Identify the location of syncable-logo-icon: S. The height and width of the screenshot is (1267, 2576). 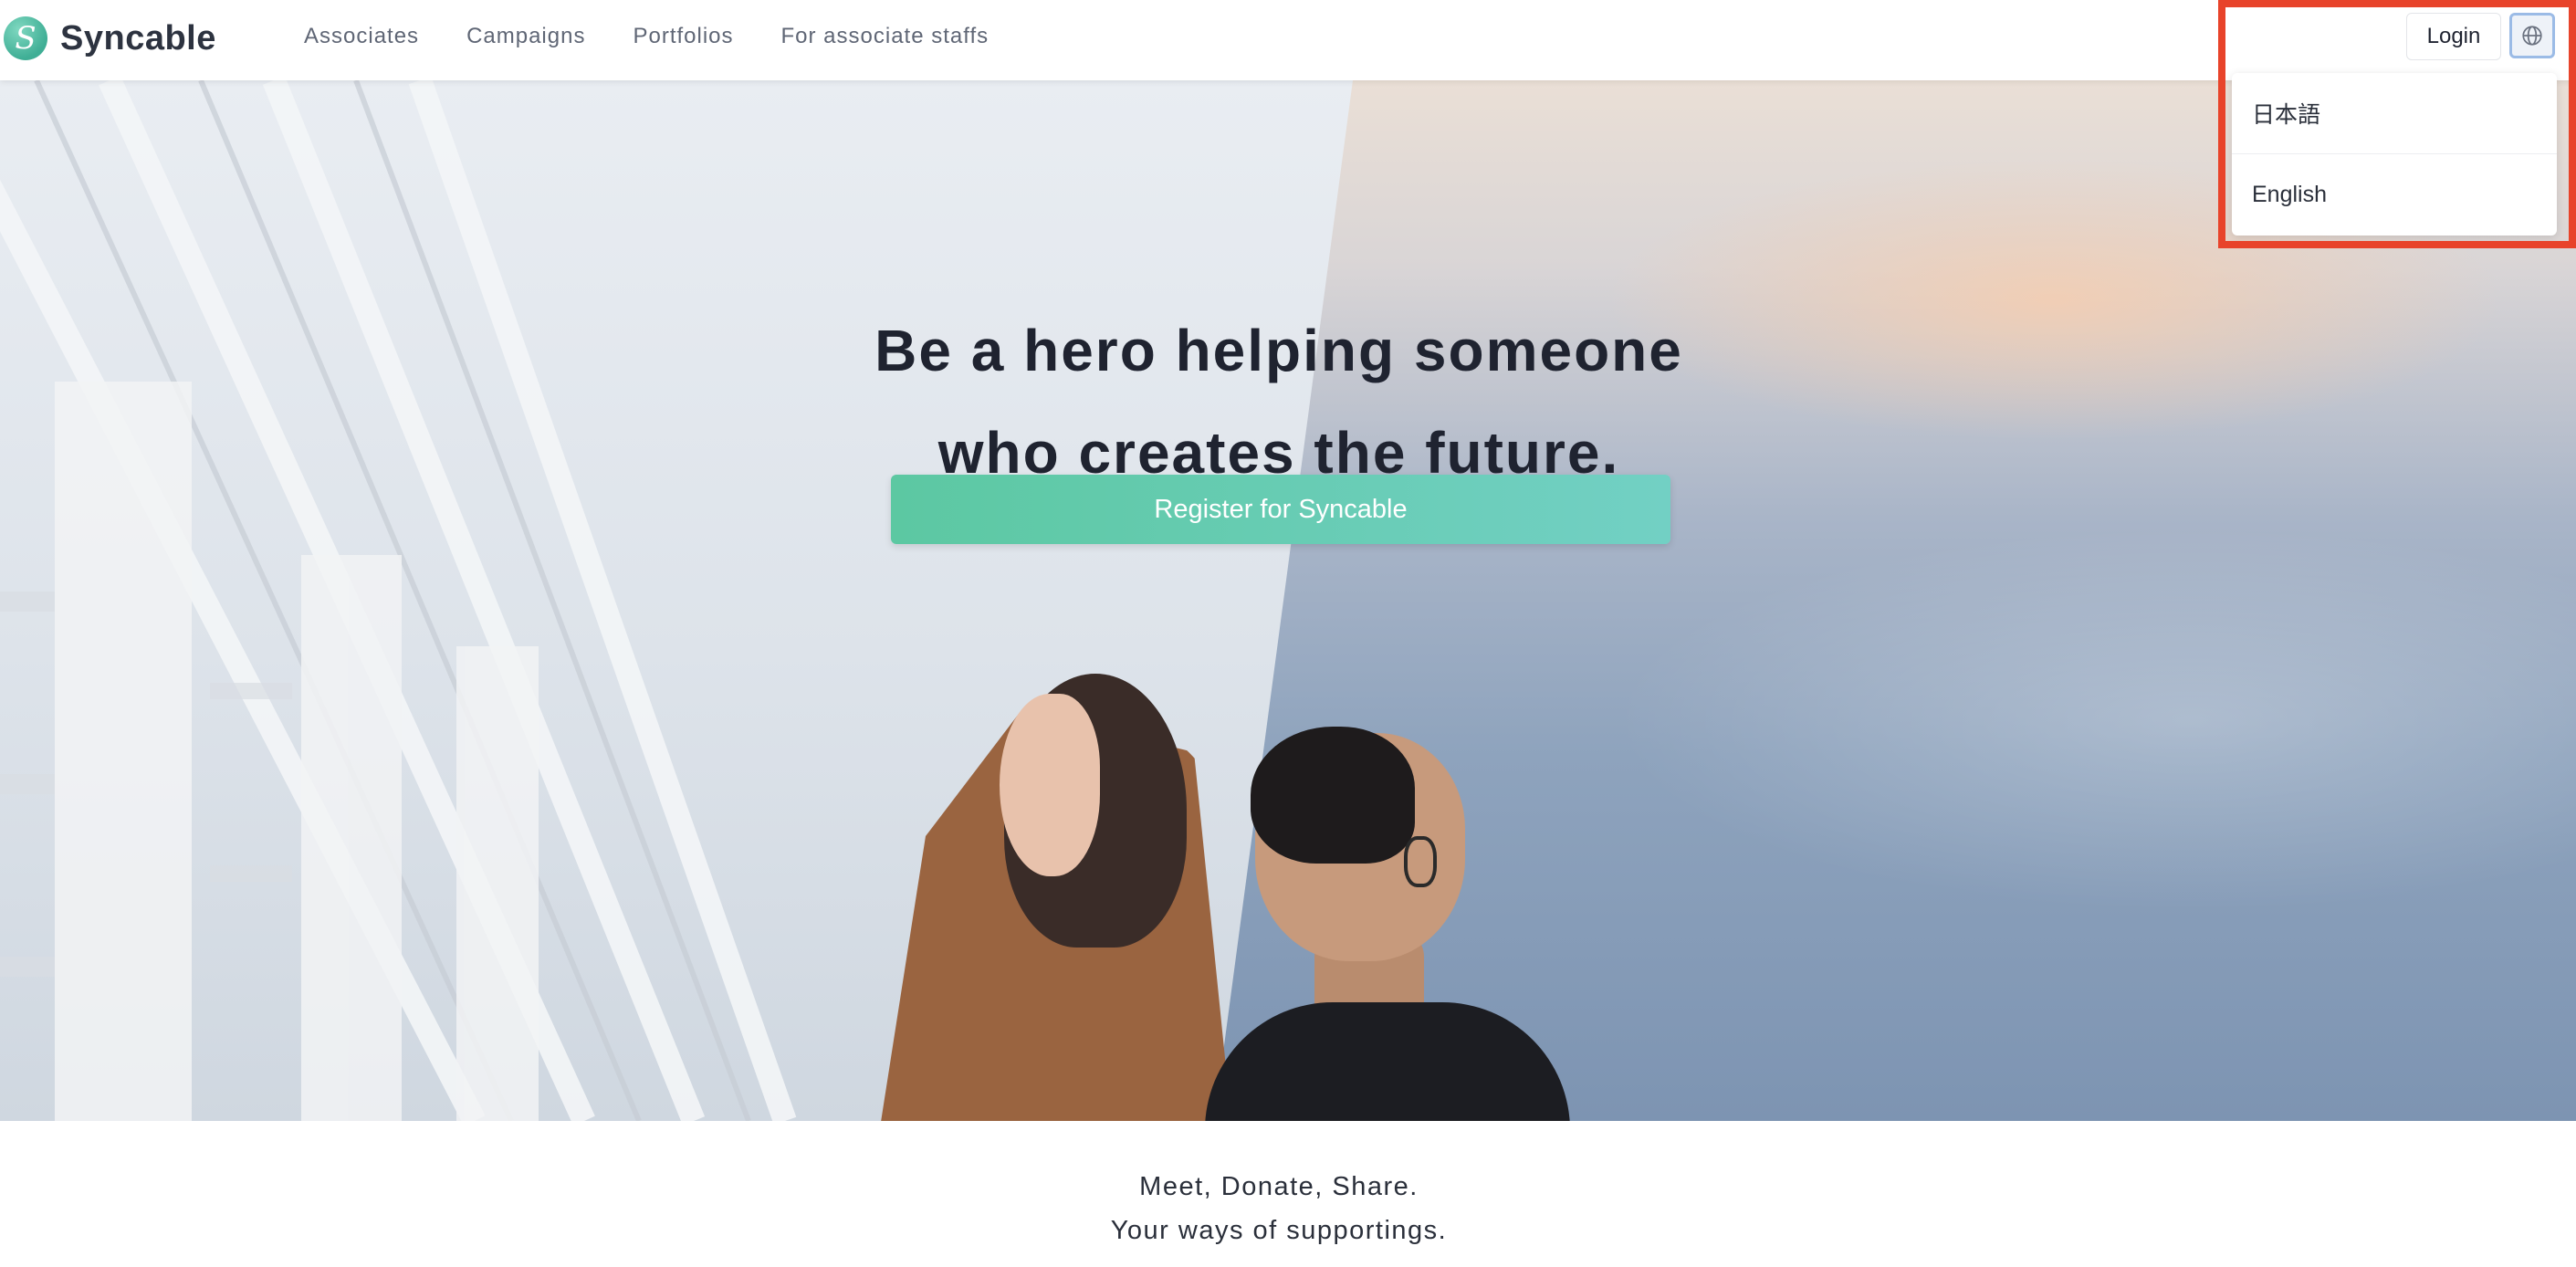
(26, 38).